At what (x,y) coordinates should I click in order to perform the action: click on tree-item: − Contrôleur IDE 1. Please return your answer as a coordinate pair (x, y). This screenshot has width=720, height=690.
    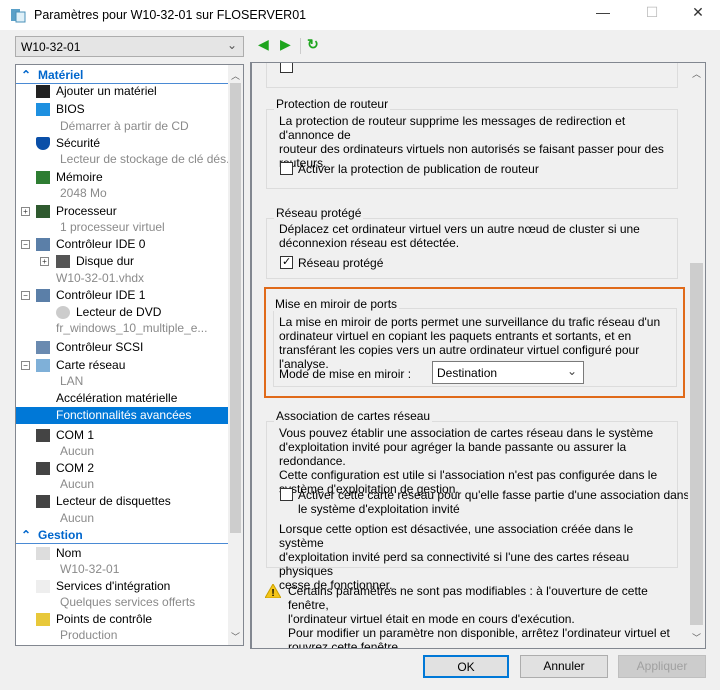
    Looking at the image, I should click on (122, 295).